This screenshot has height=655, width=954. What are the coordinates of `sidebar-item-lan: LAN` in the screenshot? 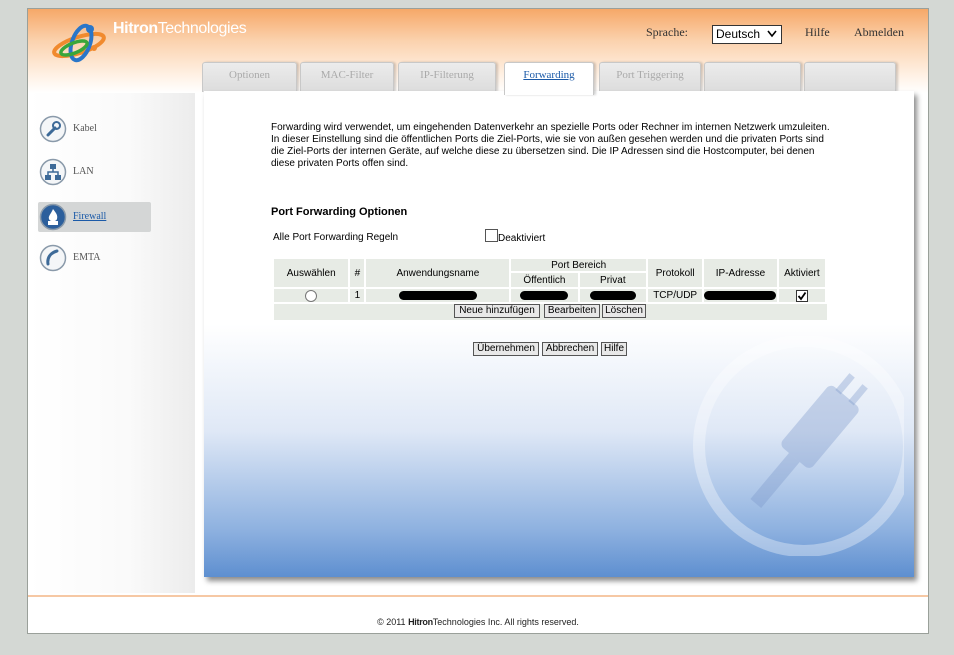 It's located at (94, 172).